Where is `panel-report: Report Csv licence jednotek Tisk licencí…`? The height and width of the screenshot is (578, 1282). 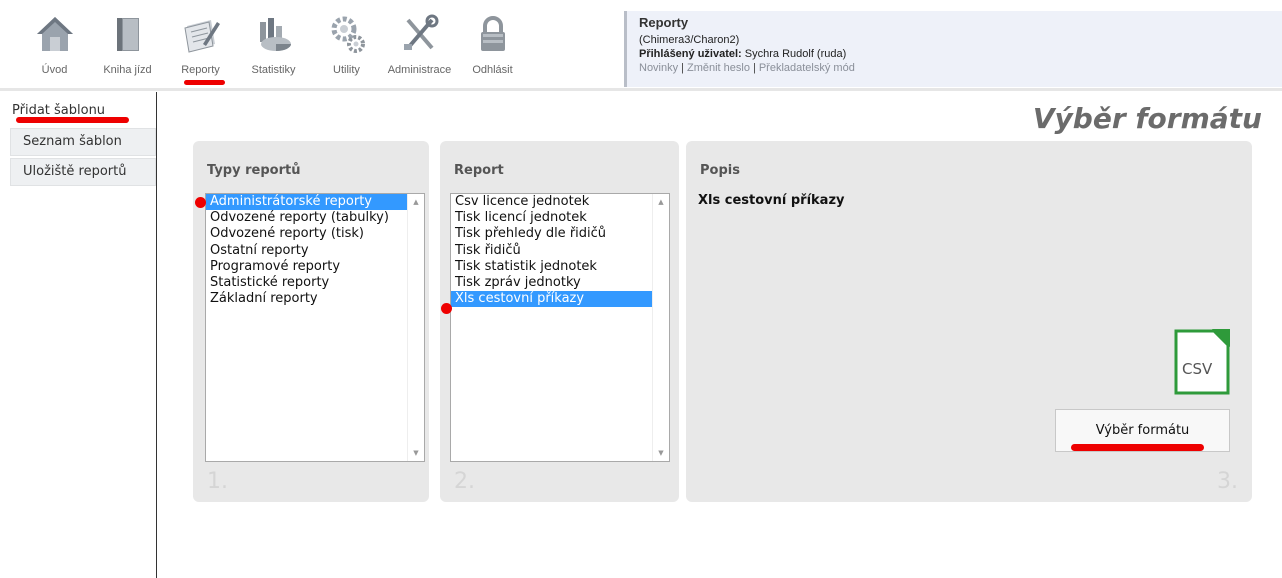
panel-report: Report Csv licence jednotek Tisk licencí… is located at coordinates (559, 321).